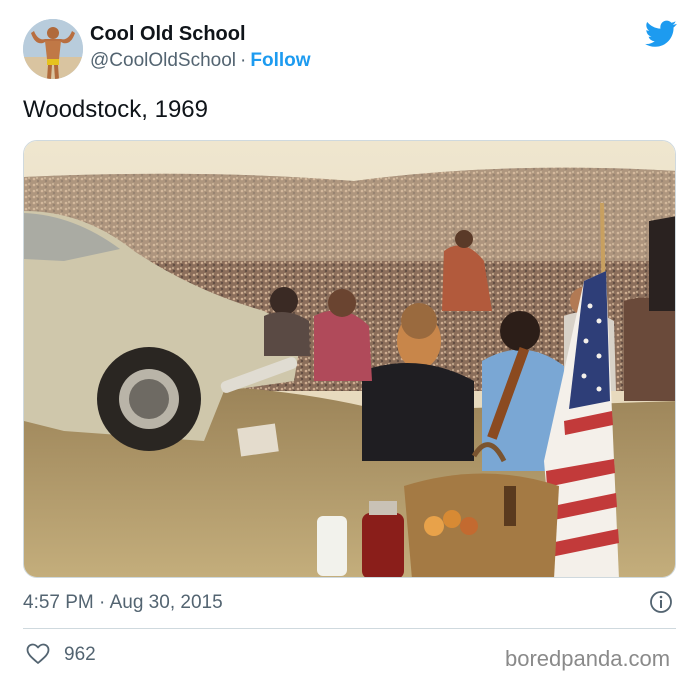 The height and width of the screenshot is (681, 700). What do you see at coordinates (38, 654) in the screenshot?
I see `heart-icon` at bounding box center [38, 654].